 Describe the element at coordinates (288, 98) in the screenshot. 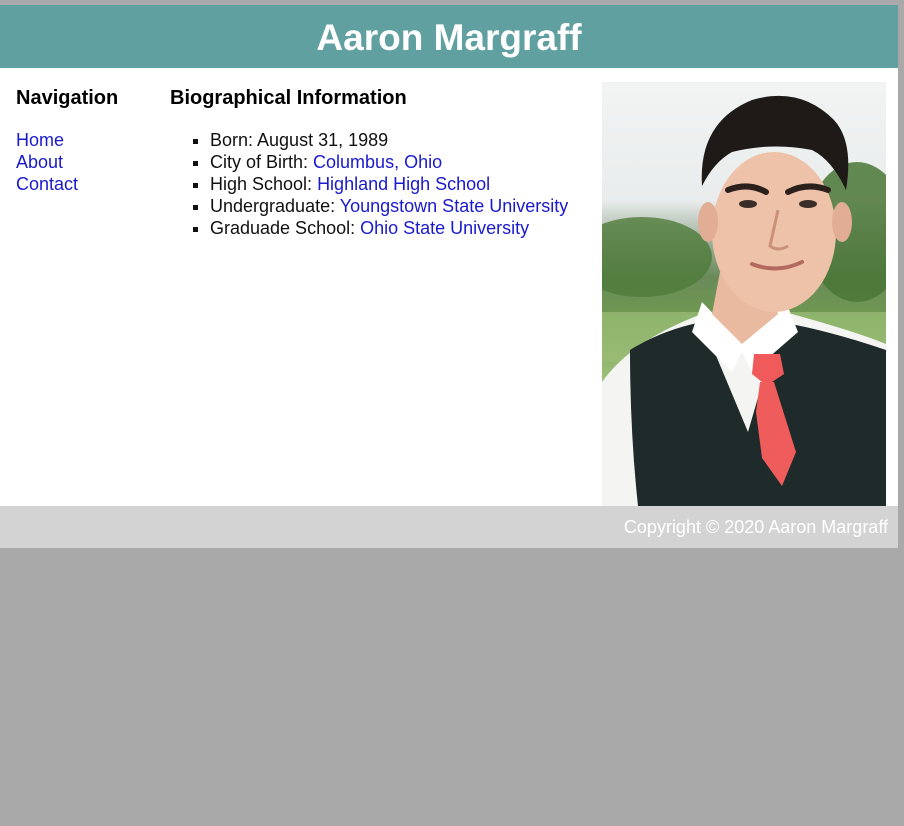

I see `bio-heading: Biographical Information` at that location.